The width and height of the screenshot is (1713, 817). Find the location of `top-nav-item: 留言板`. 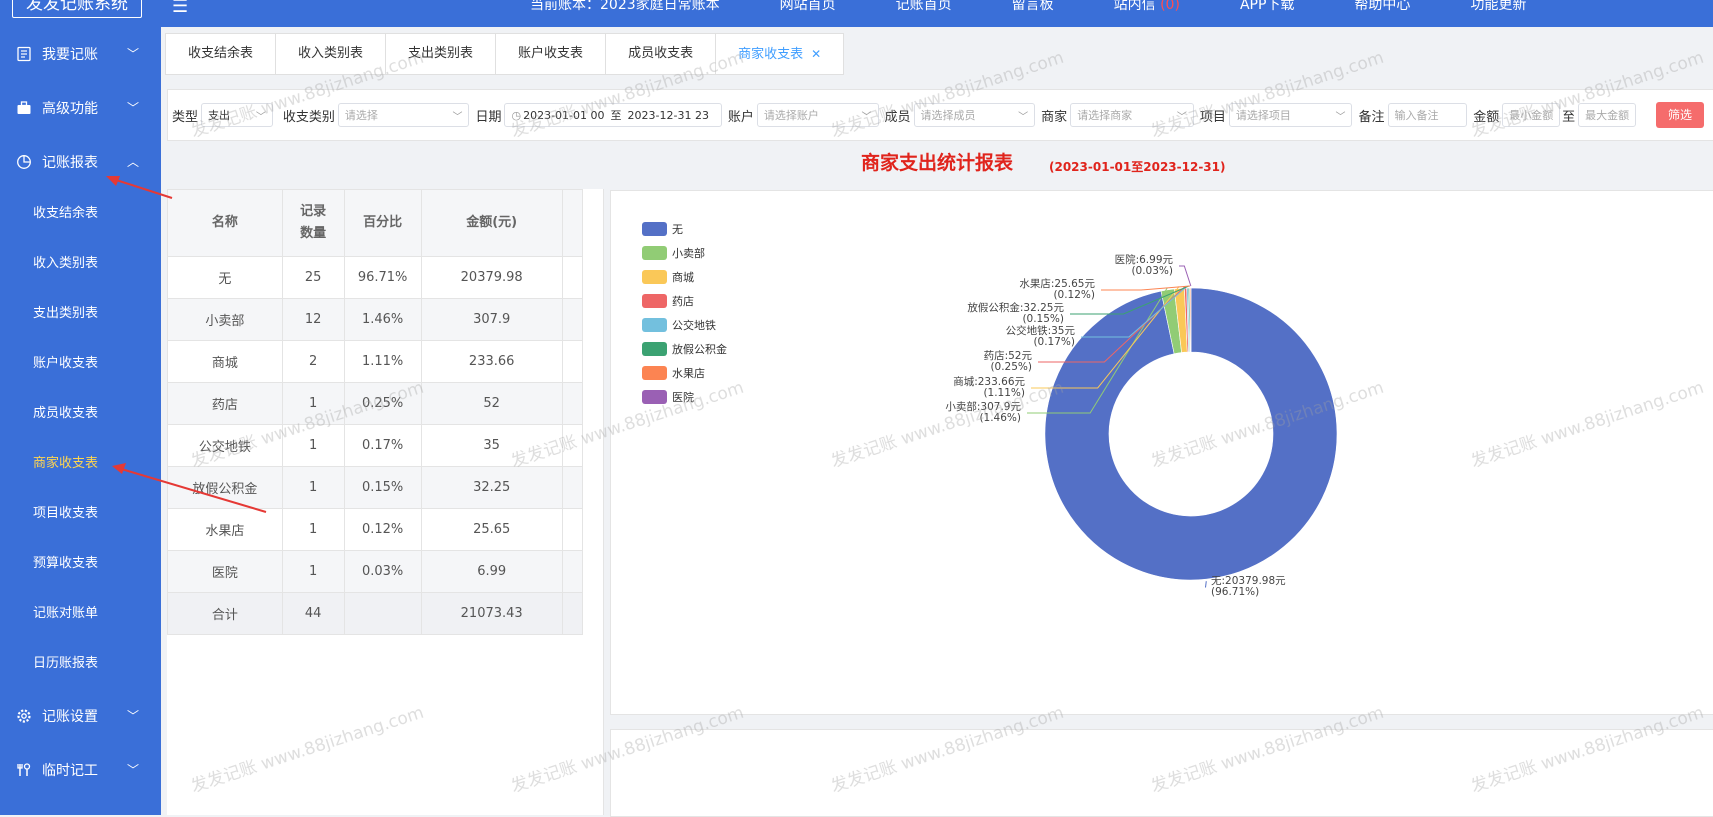

top-nav-item: 留言板 is located at coordinates (1033, 7).